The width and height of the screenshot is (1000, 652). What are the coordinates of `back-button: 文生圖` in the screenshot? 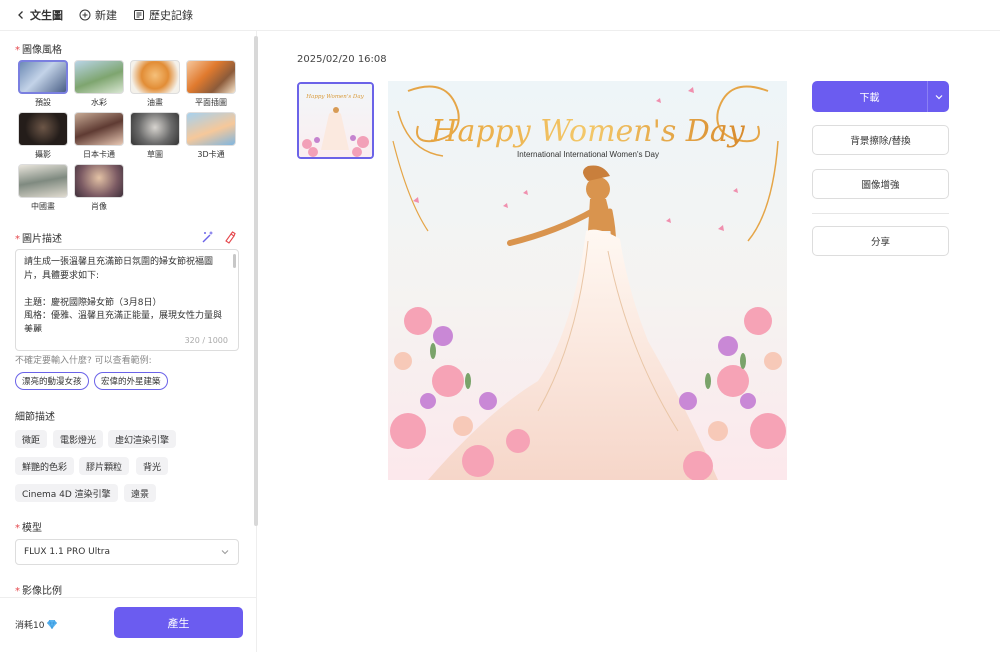 It's located at (39, 15).